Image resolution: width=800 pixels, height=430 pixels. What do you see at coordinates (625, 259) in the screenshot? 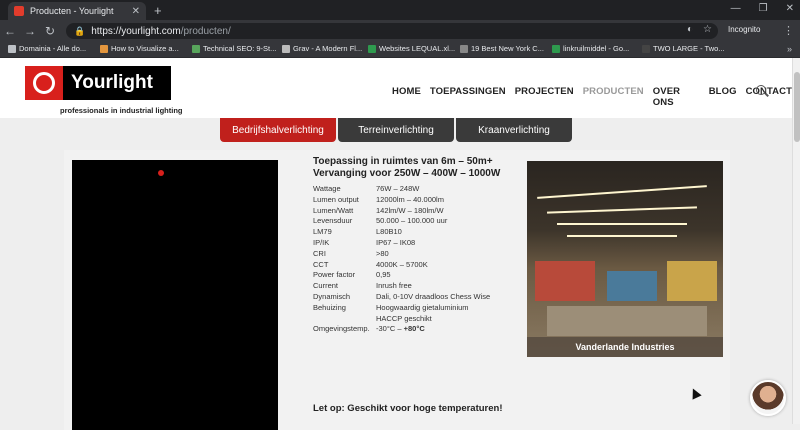
I see `project-photo: Vanderlande Industries` at bounding box center [625, 259].